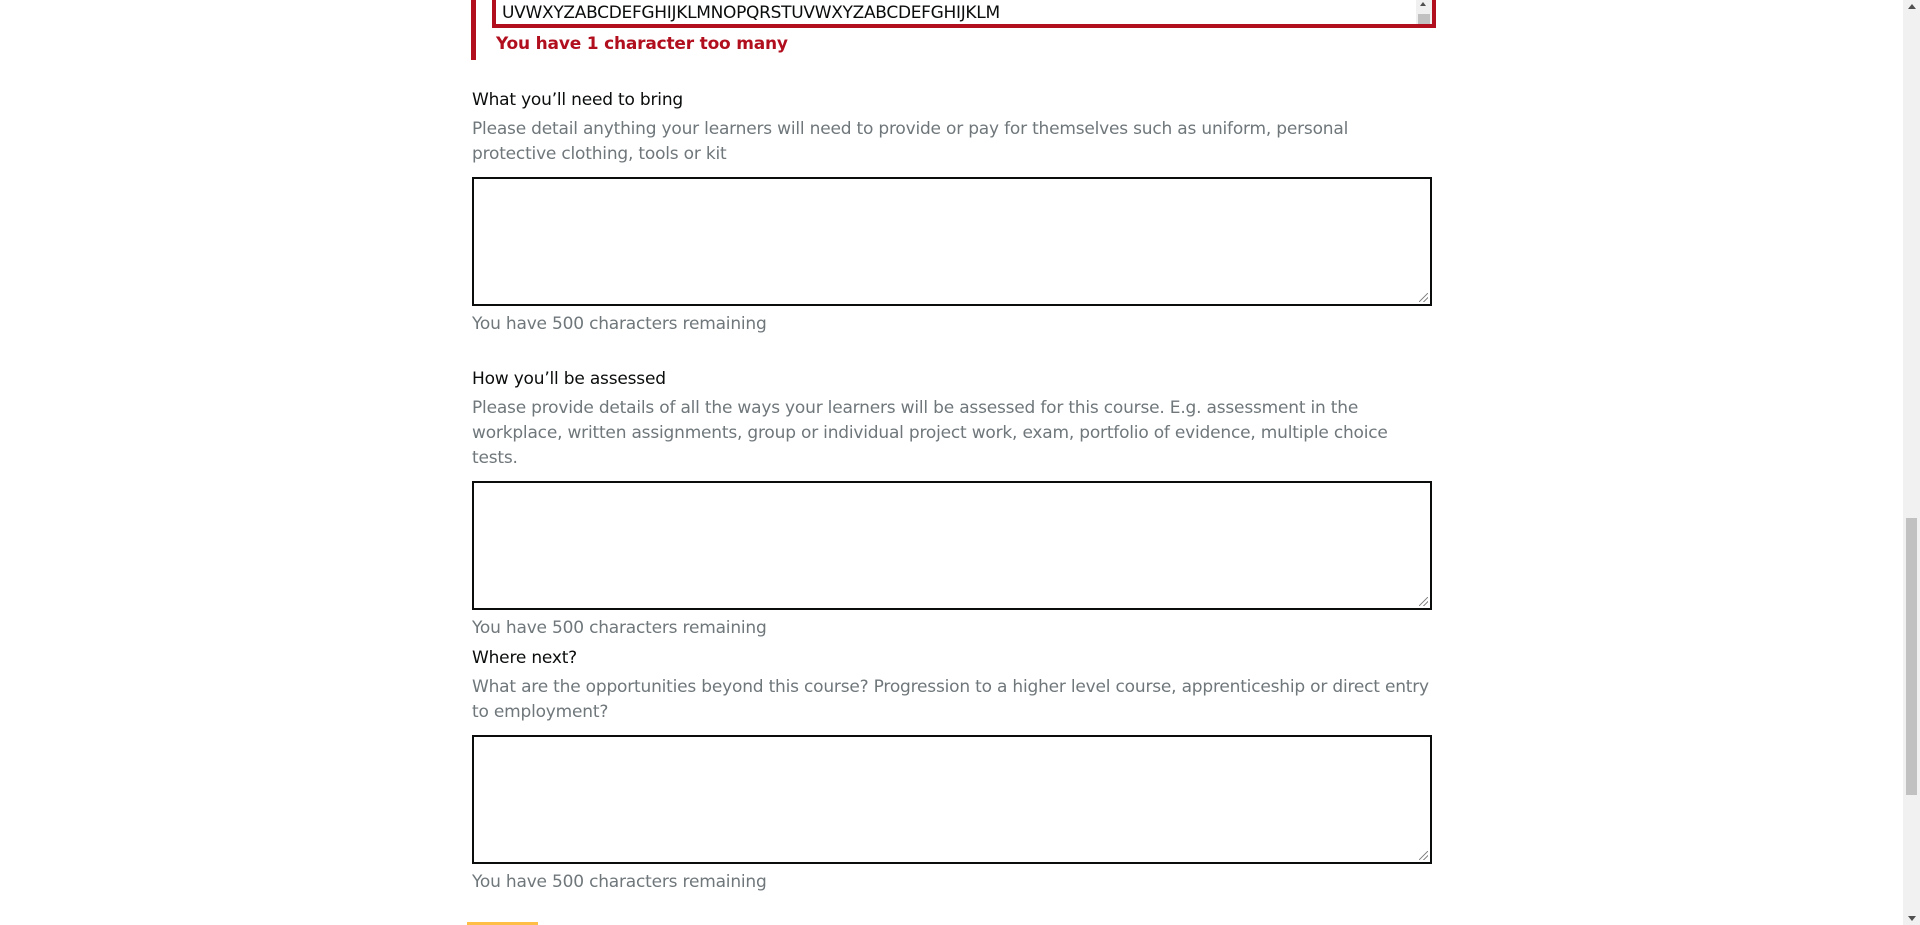 This screenshot has height=925, width=1920. I want to click on field-label: What you’ll need to bring, so click(577, 100).